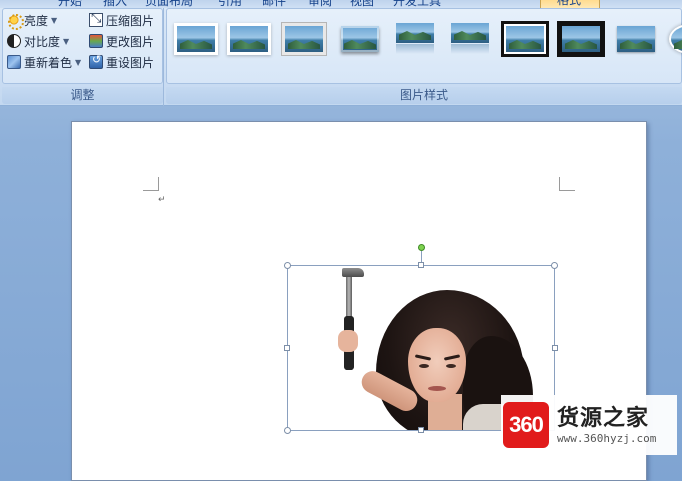 The width and height of the screenshot is (682, 481). I want to click on photo-hand, so click(348, 341).